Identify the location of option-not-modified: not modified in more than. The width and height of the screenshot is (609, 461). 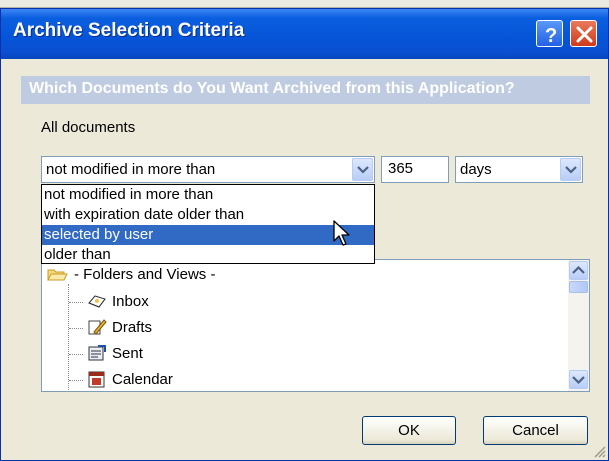
(208, 195).